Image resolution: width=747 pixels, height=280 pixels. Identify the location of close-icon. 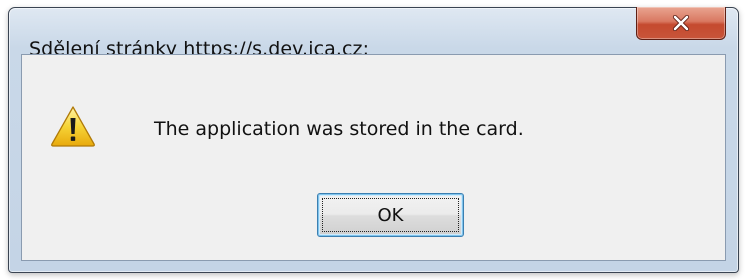
(681, 23).